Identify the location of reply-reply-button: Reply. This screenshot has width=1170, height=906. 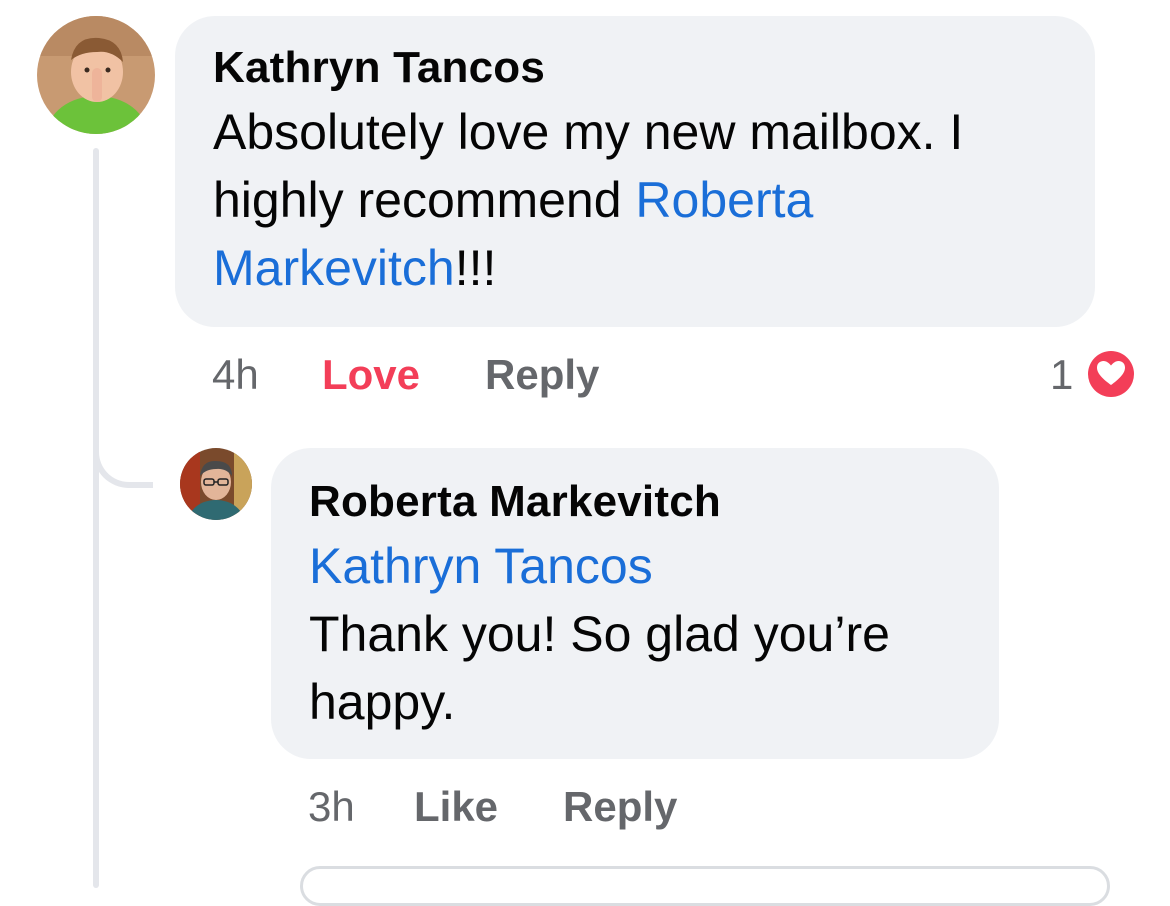
(620, 807).